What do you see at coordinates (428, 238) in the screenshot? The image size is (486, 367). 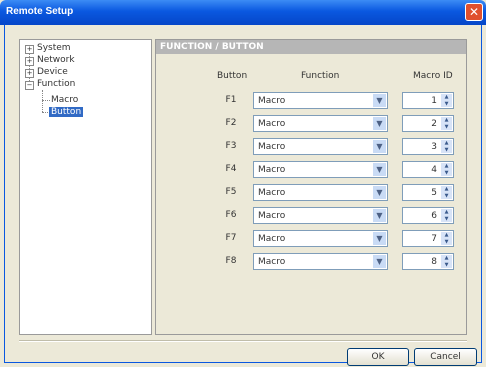 I see `macro-id-spinner: 7 ▲ ▼` at bounding box center [428, 238].